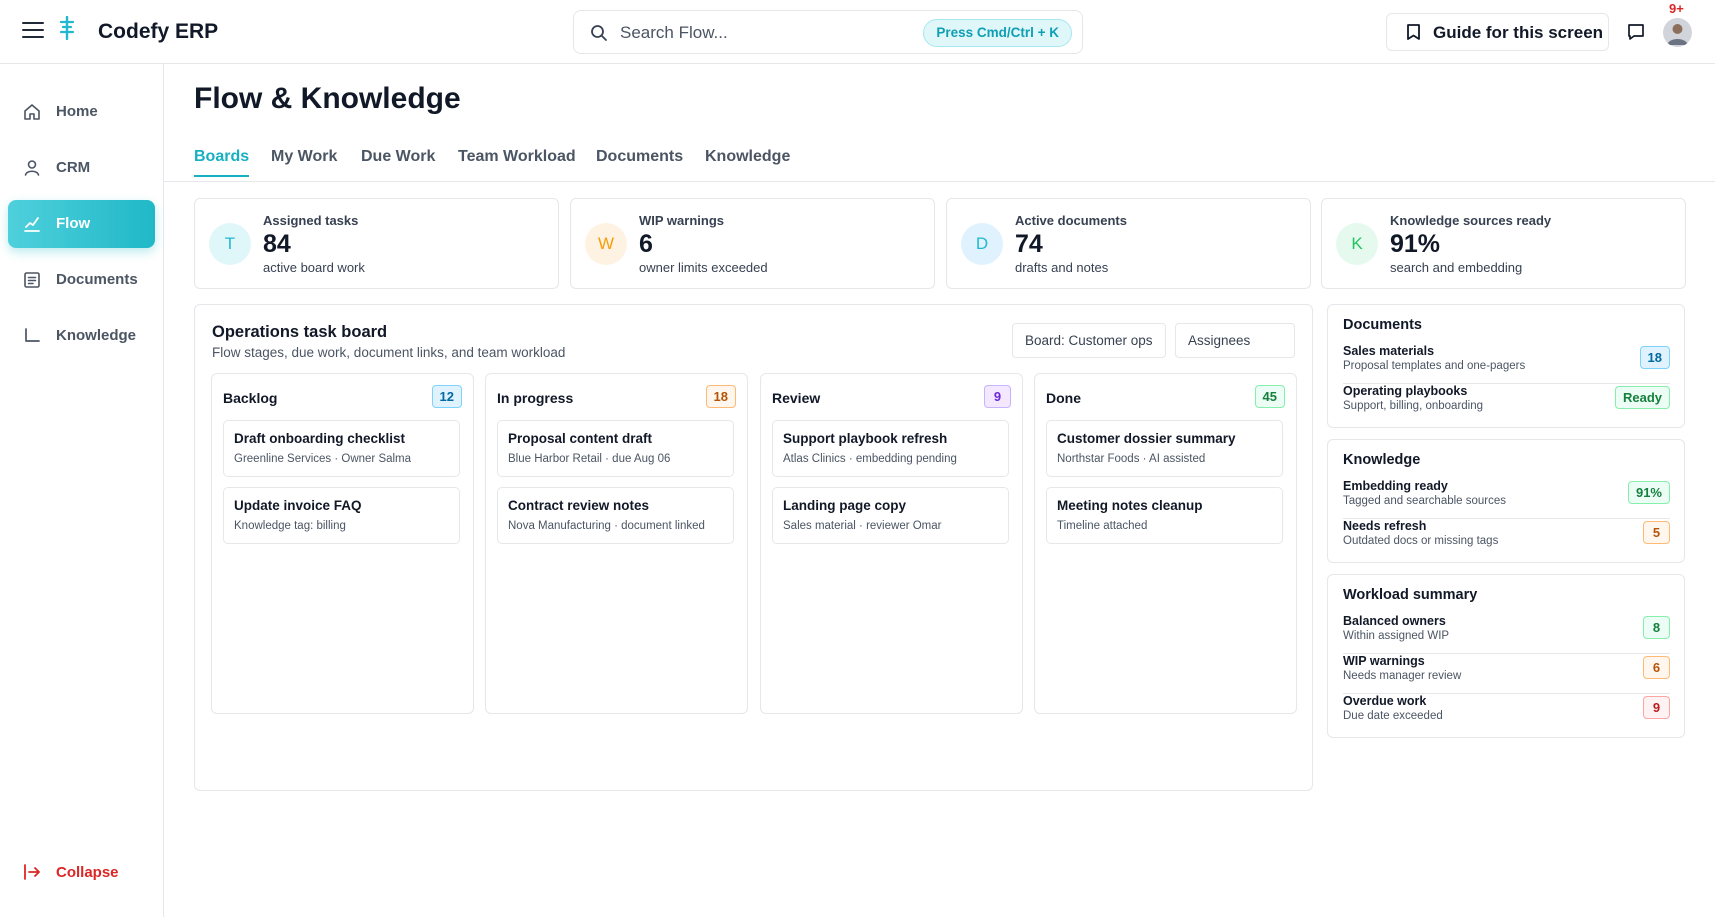 Image resolution: width=1715 pixels, height=917 pixels. Describe the element at coordinates (1656, 667) in the screenshot. I see `item-badge: 6` at that location.